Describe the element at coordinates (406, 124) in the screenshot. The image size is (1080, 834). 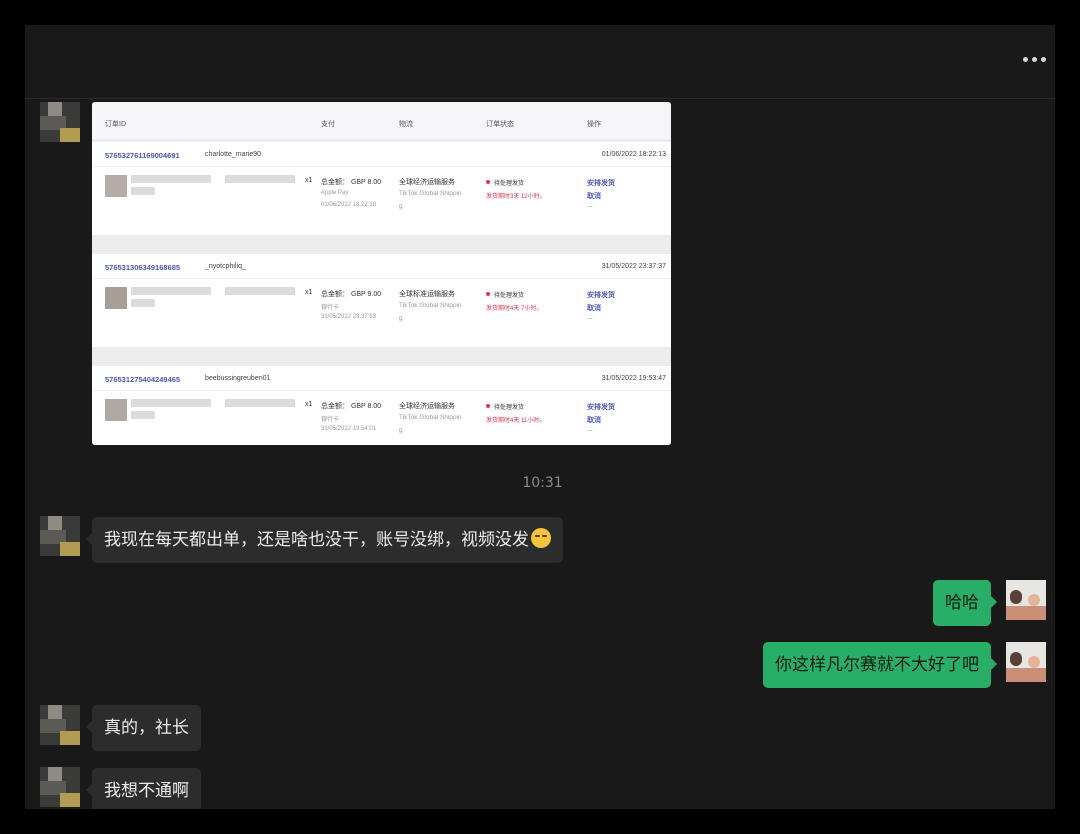
I see `column-logistics: 物流` at that location.